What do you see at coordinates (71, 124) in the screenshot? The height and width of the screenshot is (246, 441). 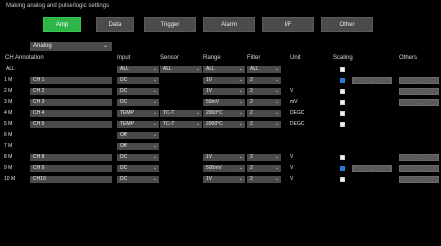 I see `annotation-field: CH 5` at bounding box center [71, 124].